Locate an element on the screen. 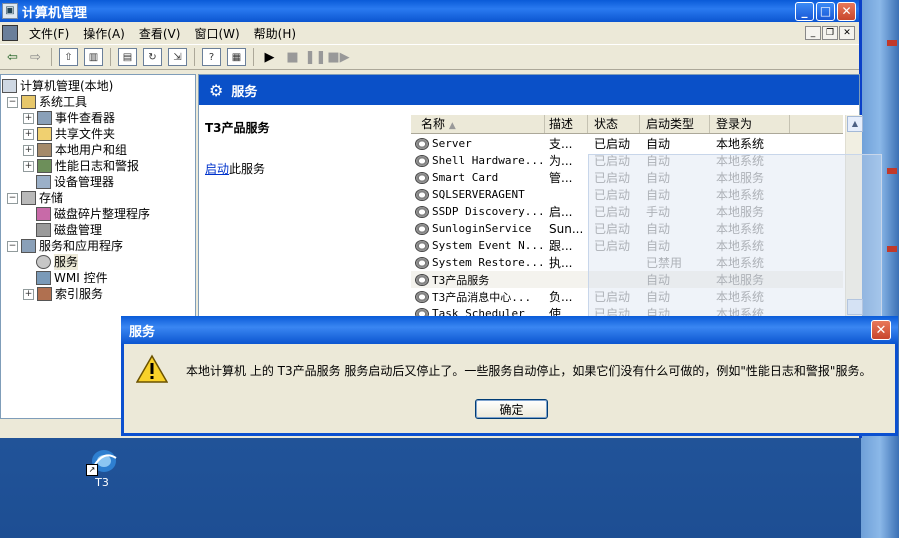 Image resolution: width=899 pixels, height=538 pixels. app-menu-icon is located at coordinates (10, 33).